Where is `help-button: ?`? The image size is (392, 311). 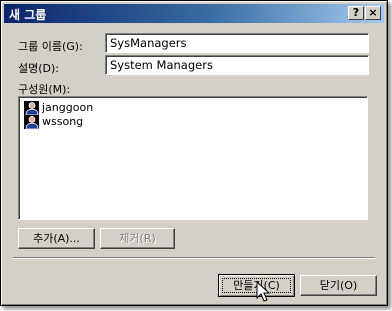
help-button: ? is located at coordinates (356, 13).